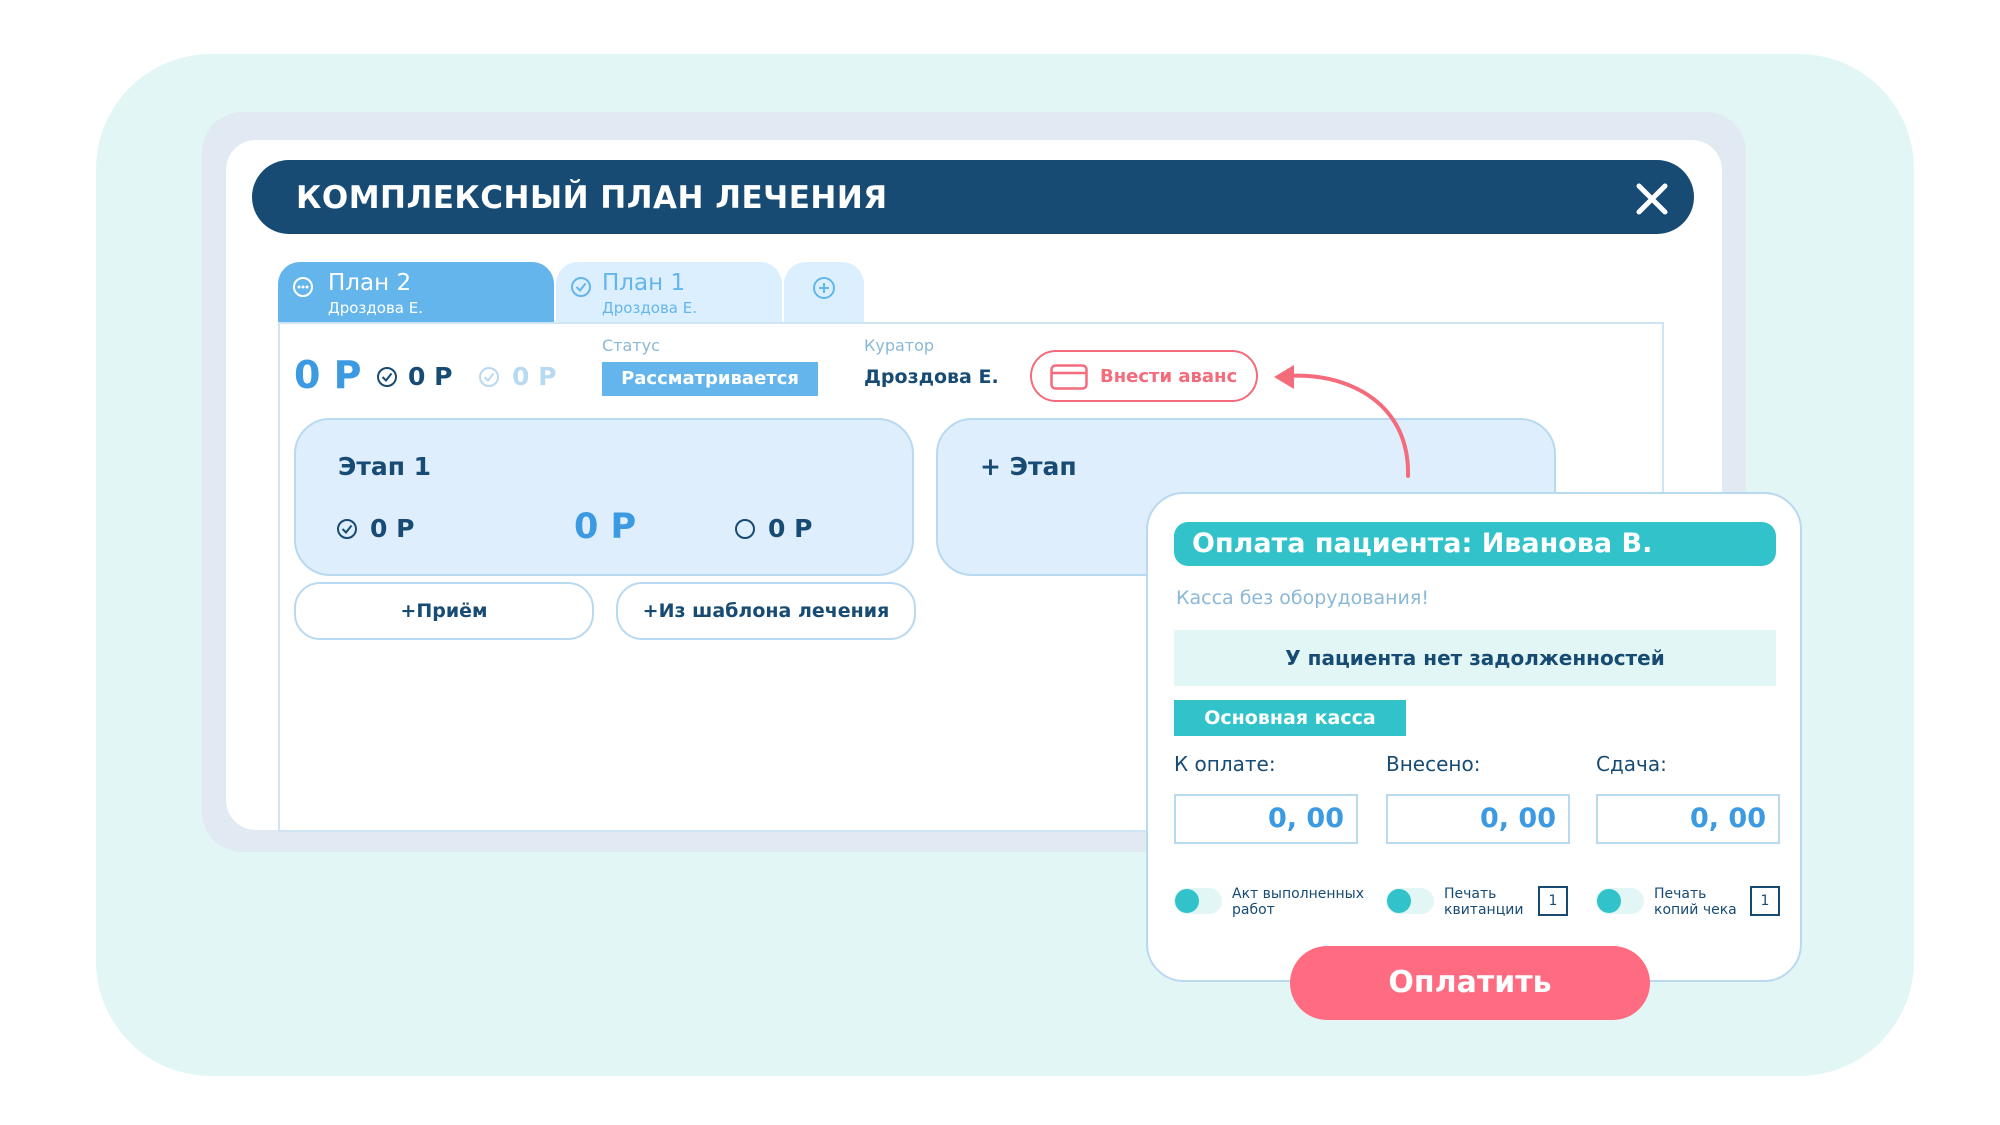  Describe the element at coordinates (430, 376) in the screenshot. I see `paid-amount: 0 Р` at that location.